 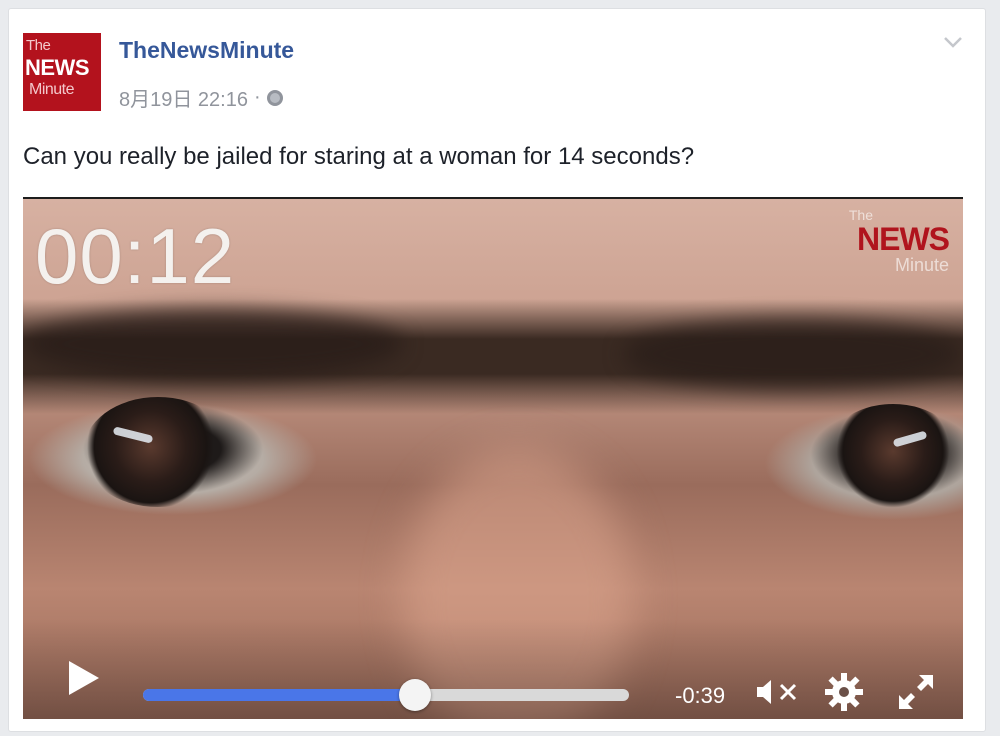 I want to click on avatar-text-the: The, so click(x=38, y=45).